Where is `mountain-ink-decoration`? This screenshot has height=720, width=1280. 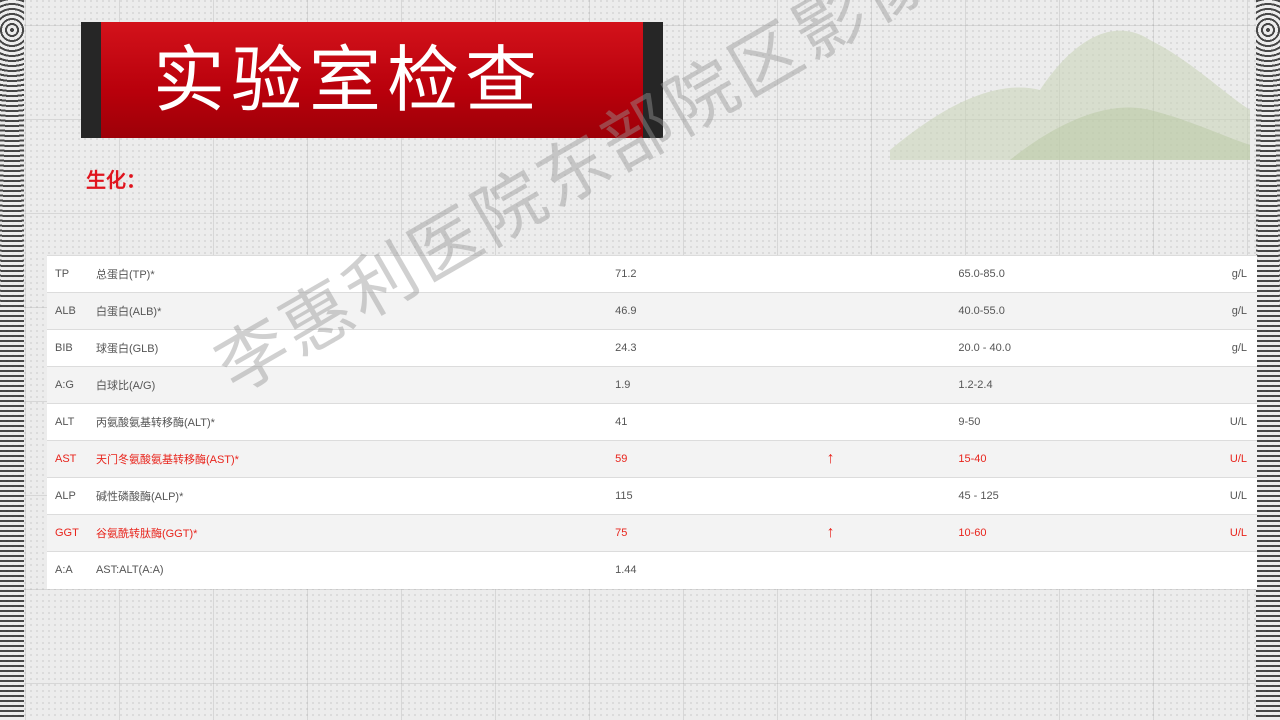
mountain-ink-decoration is located at coordinates (1070, 95).